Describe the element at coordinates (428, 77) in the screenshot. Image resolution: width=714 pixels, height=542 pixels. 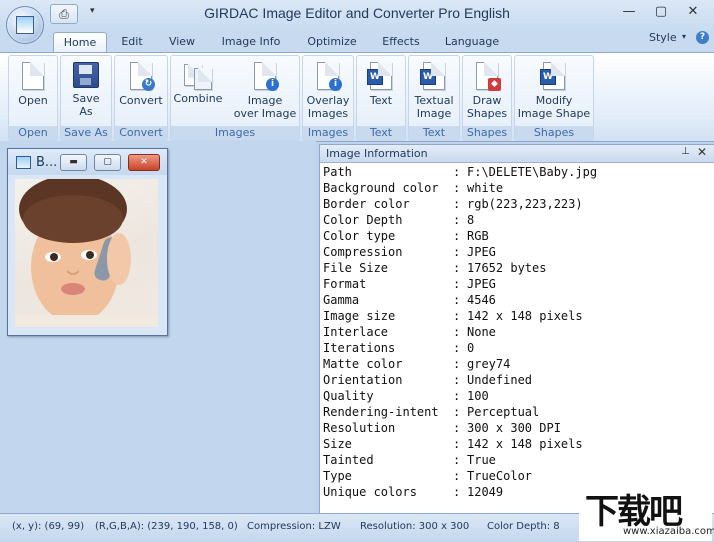
I see `textual-word-badge-icon: W` at that location.